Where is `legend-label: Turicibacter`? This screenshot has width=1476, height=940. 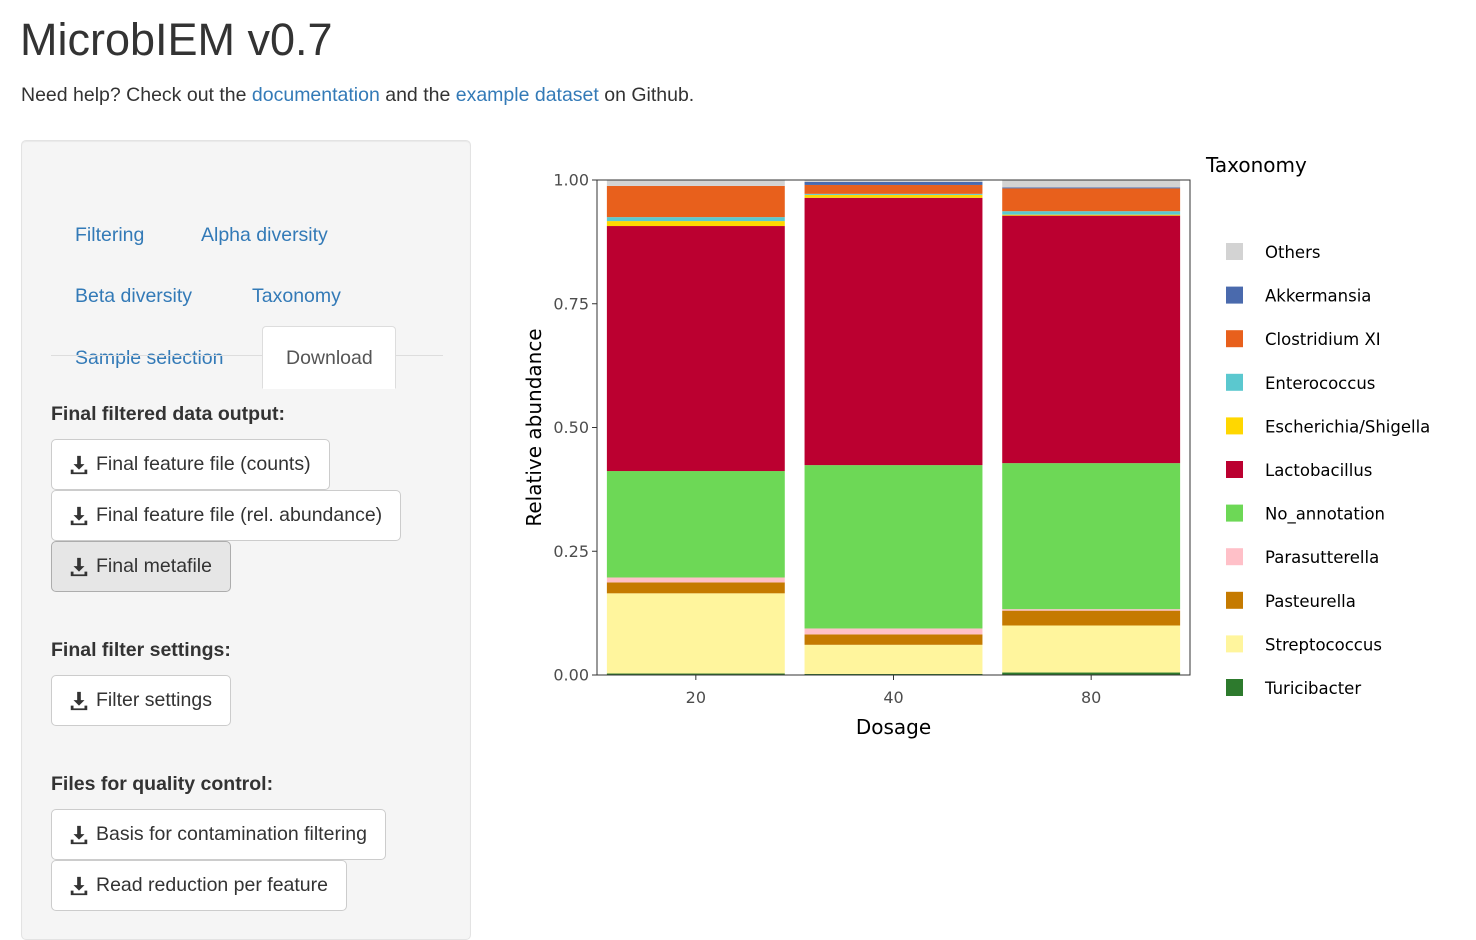
legend-label: Turicibacter is located at coordinates (1312, 688).